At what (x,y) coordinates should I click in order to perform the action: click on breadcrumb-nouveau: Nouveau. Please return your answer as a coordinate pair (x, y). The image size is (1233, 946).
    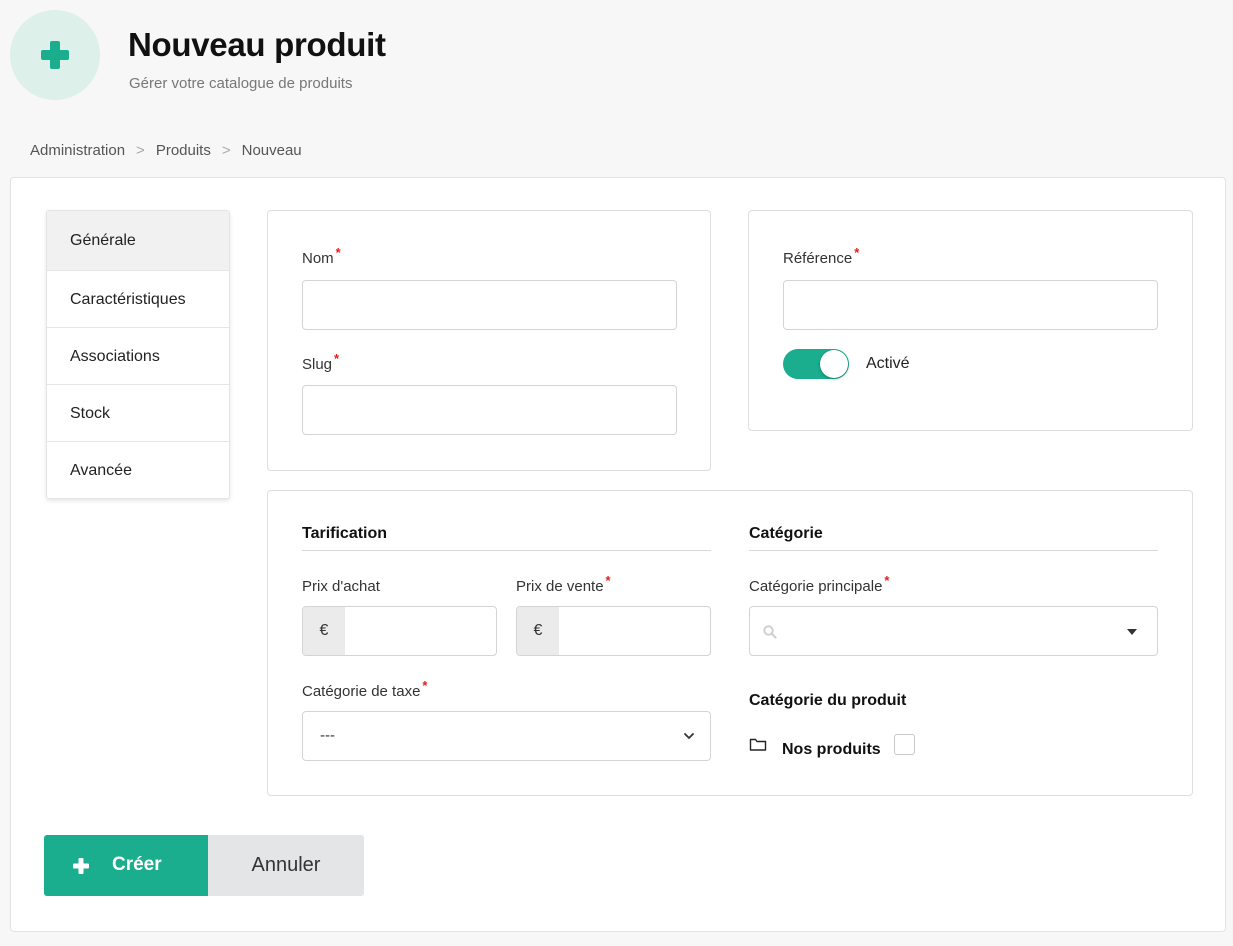
    Looking at the image, I should click on (271, 150).